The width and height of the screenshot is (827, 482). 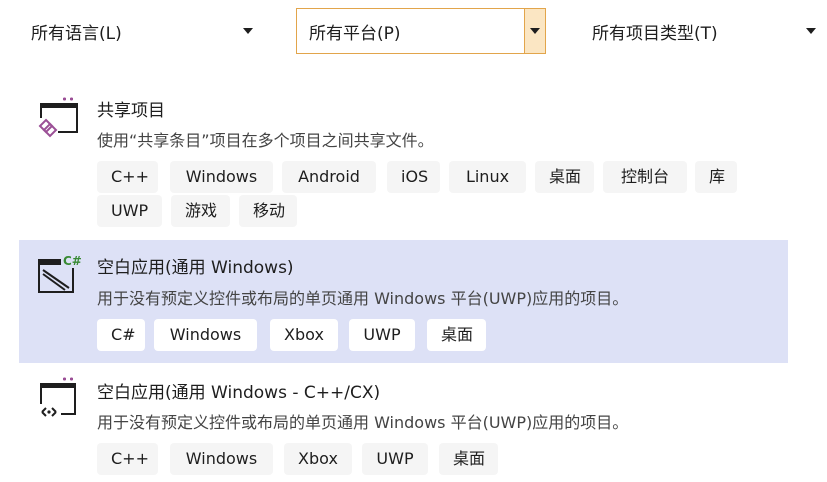 What do you see at coordinates (59, 274) in the screenshot?
I see `csharp-uwp-app-icon: C#` at bounding box center [59, 274].